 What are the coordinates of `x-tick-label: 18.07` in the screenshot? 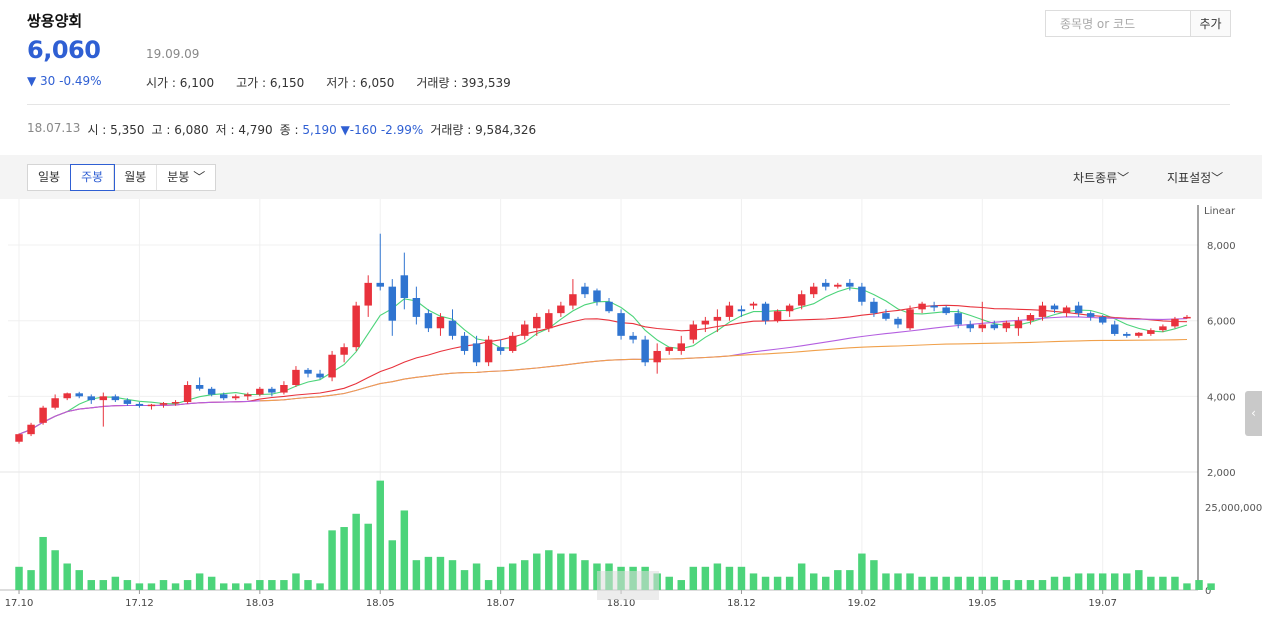 It's located at (500, 603).